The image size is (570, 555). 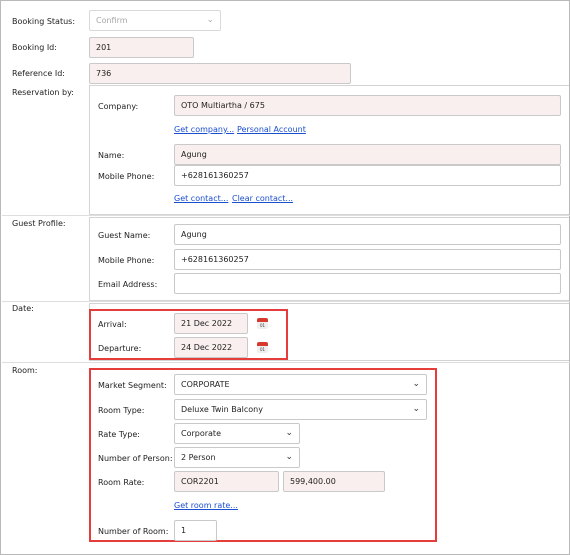 What do you see at coordinates (44, 21) in the screenshot?
I see `booking-status-label: Booking Status:` at bounding box center [44, 21].